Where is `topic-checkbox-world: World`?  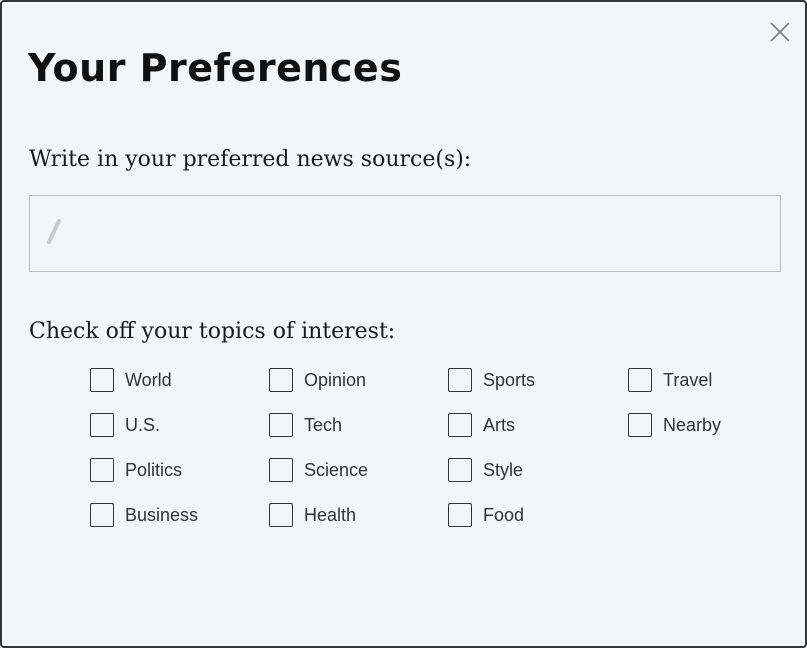
topic-checkbox-world: World is located at coordinates (131, 380).